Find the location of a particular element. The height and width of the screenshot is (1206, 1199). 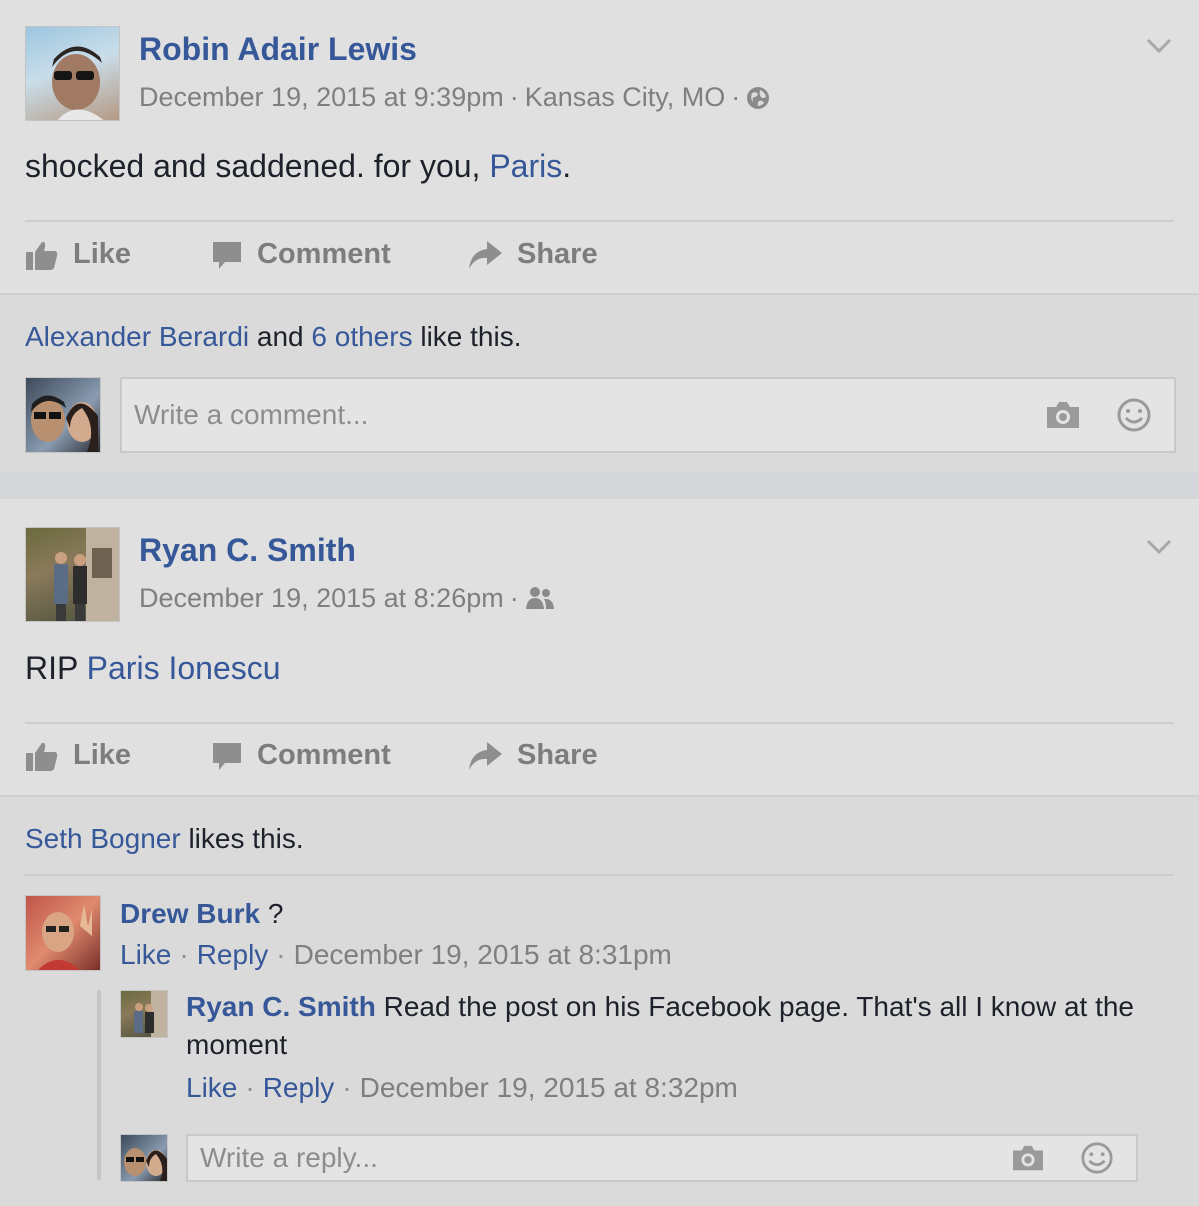

reply-author: Ryan C. Smith is located at coordinates (281, 1006).